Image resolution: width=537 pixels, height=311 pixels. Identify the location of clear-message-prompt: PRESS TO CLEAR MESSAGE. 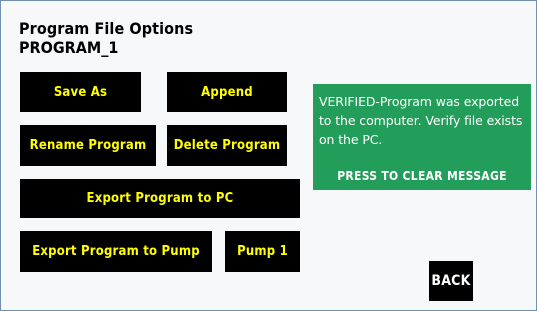
(422, 176).